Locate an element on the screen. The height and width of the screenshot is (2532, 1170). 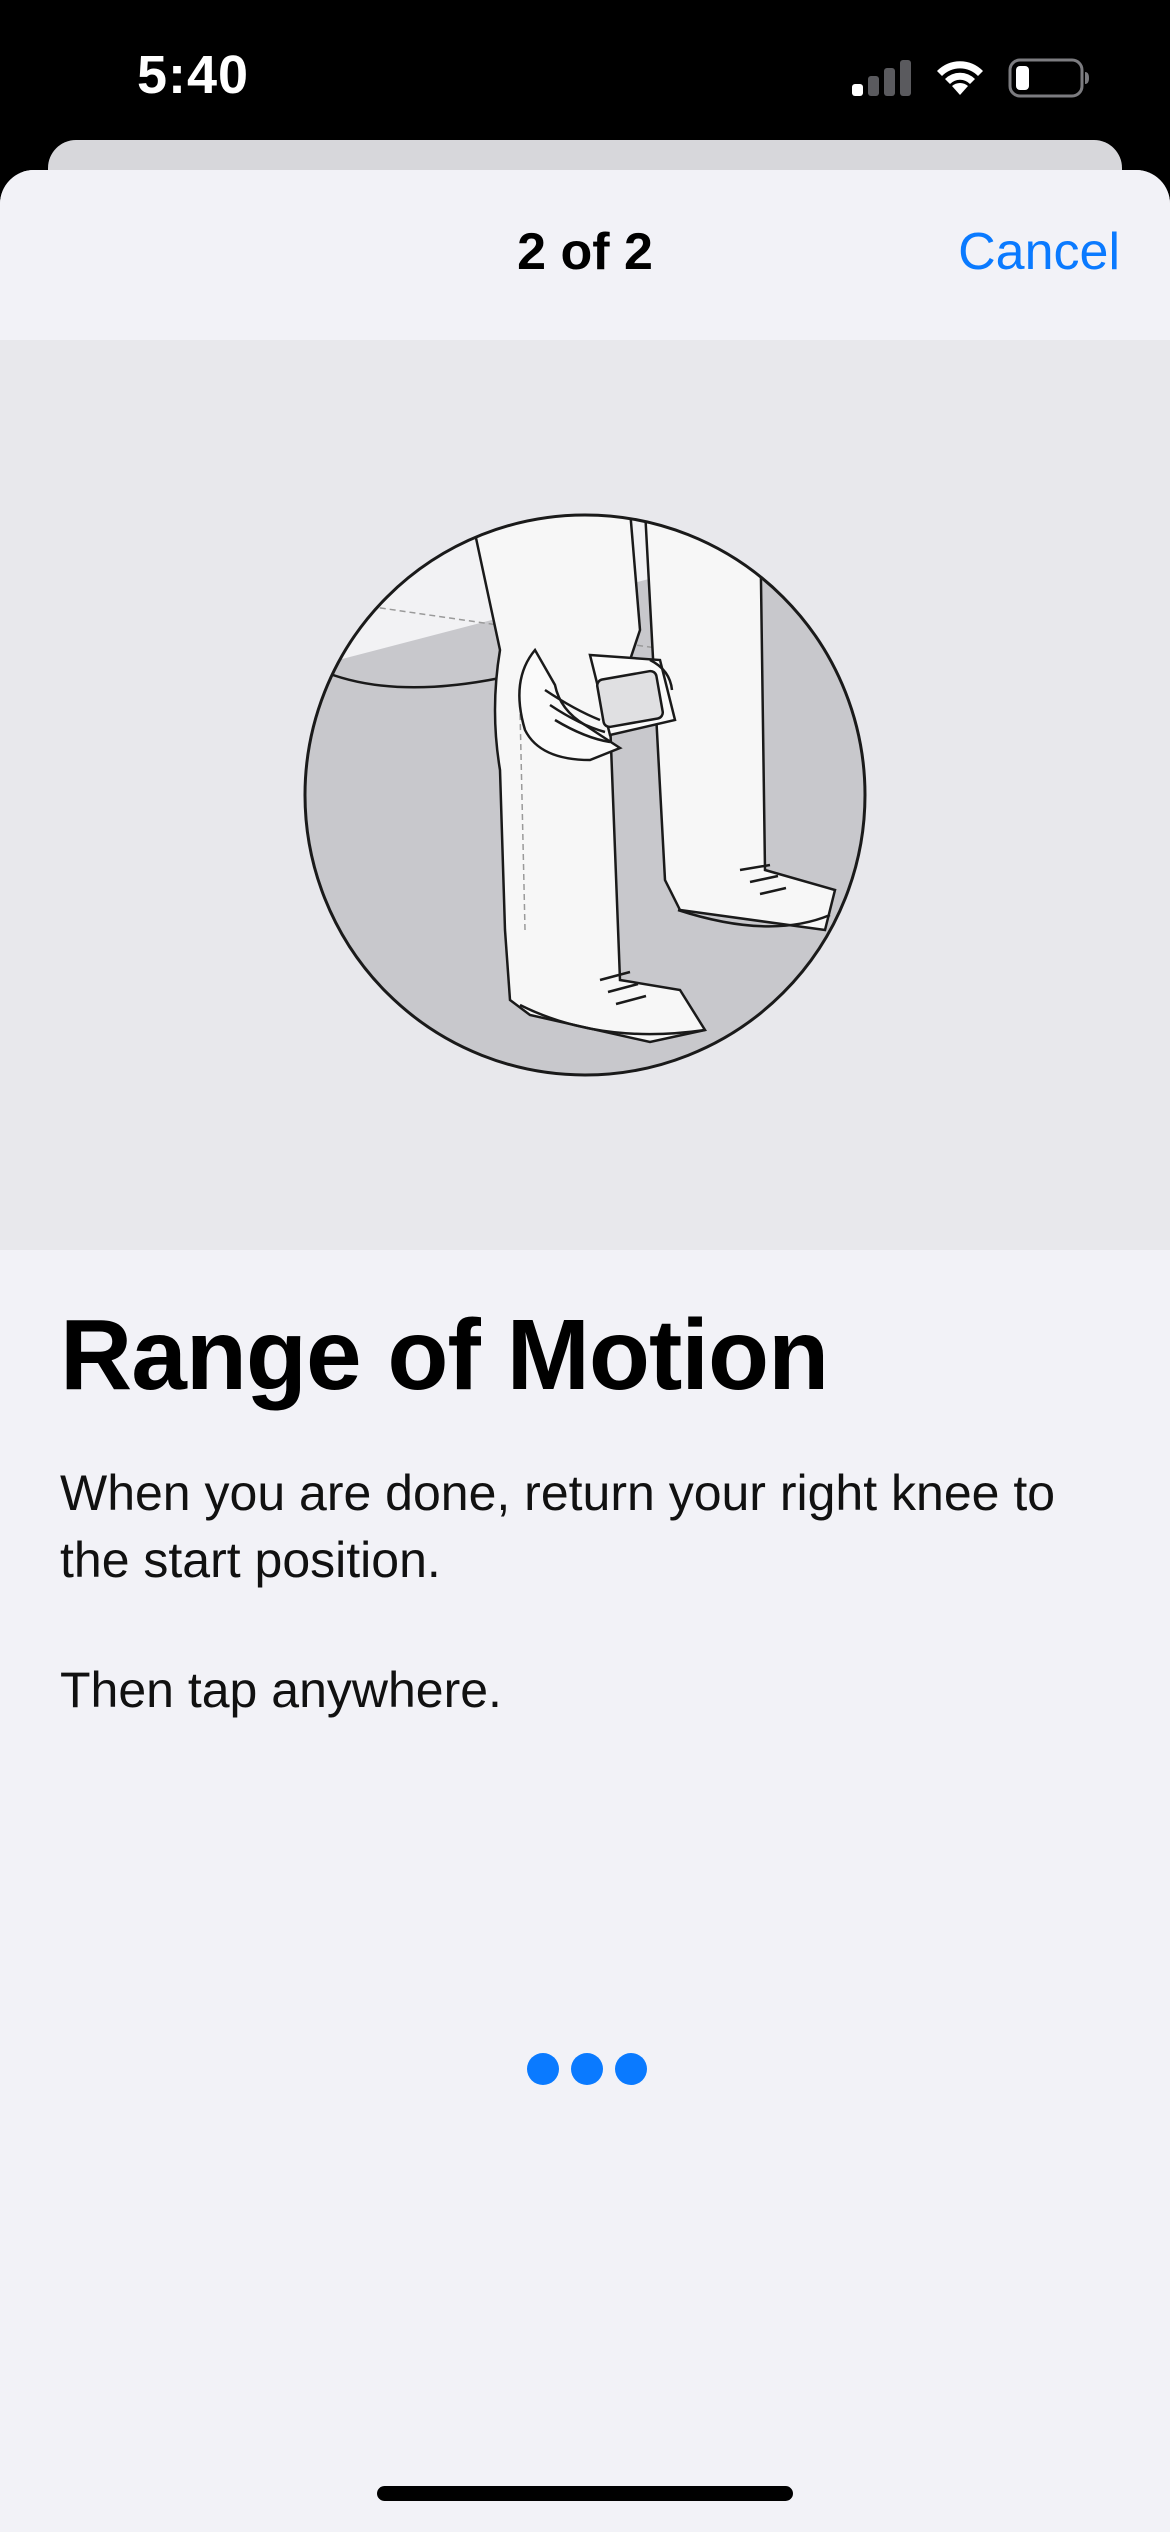
activity-indicator is located at coordinates (587, 2069).